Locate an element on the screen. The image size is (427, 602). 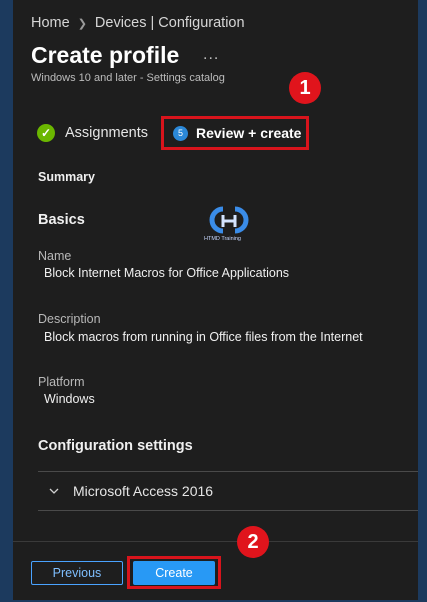
callout-badge-1: 1 is located at coordinates (305, 88).